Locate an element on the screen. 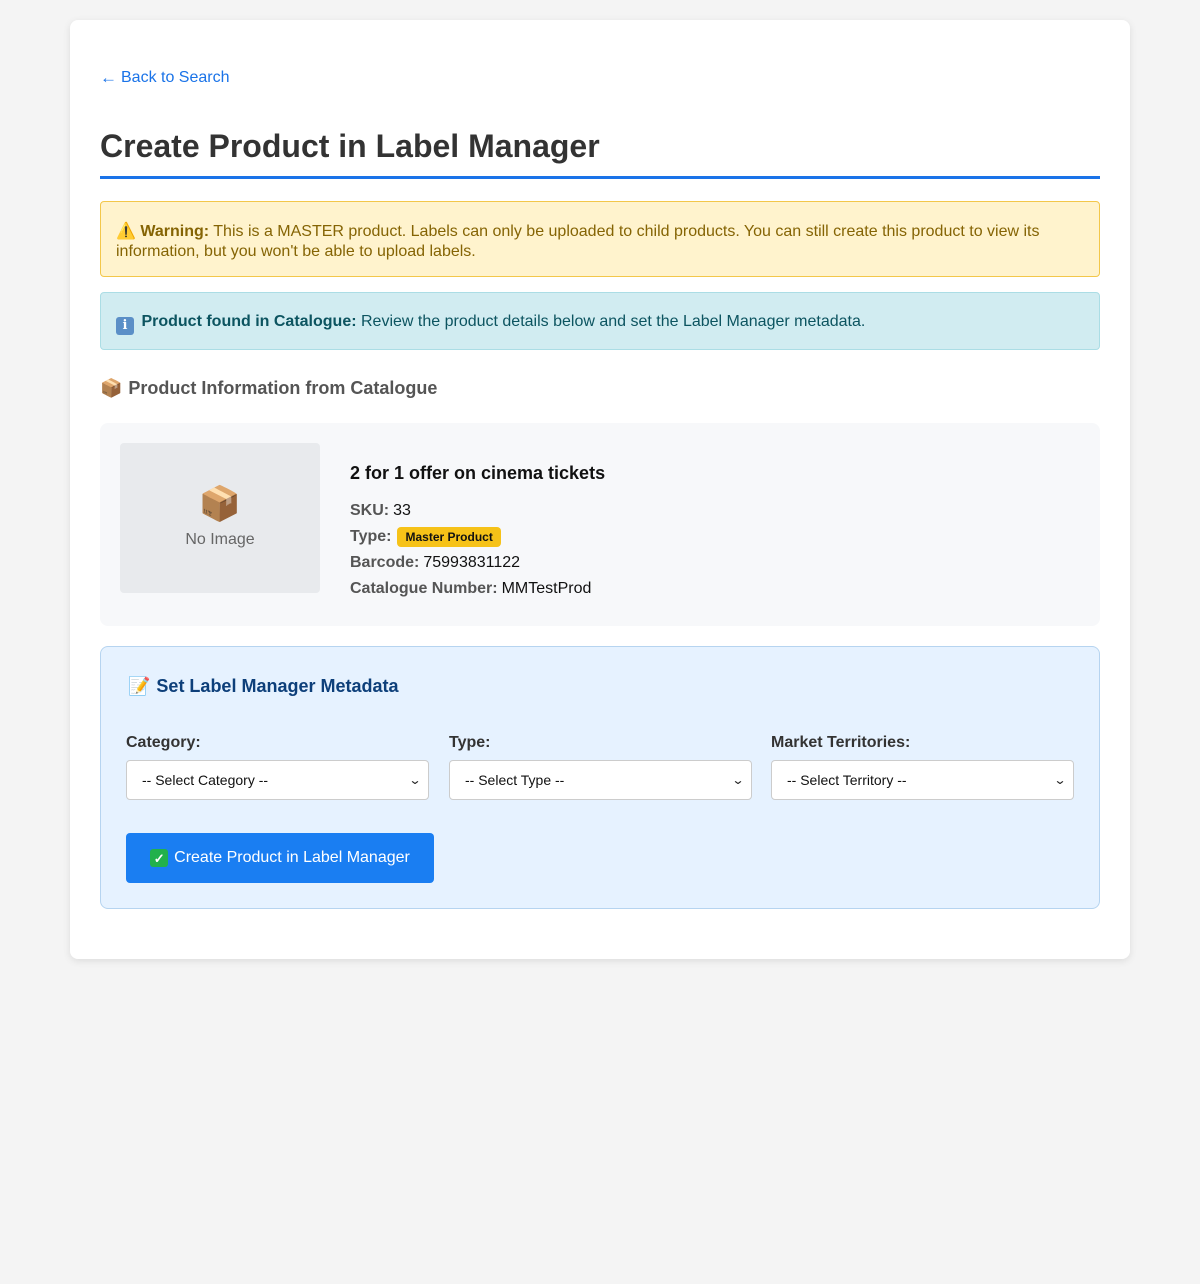  metadata-heading-text: Set Label Manager Metadata is located at coordinates (277, 686).